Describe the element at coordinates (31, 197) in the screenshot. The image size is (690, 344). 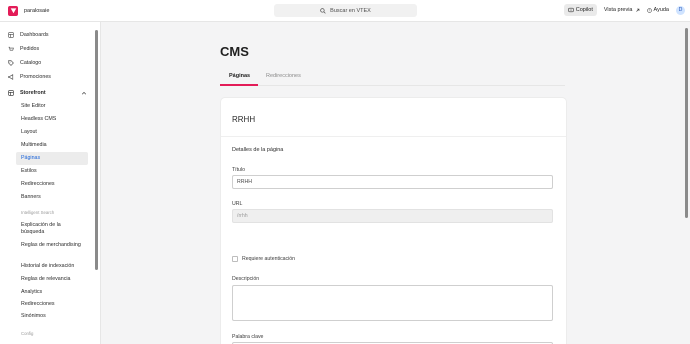
I see `sidebar-item-banners: Banners` at that location.